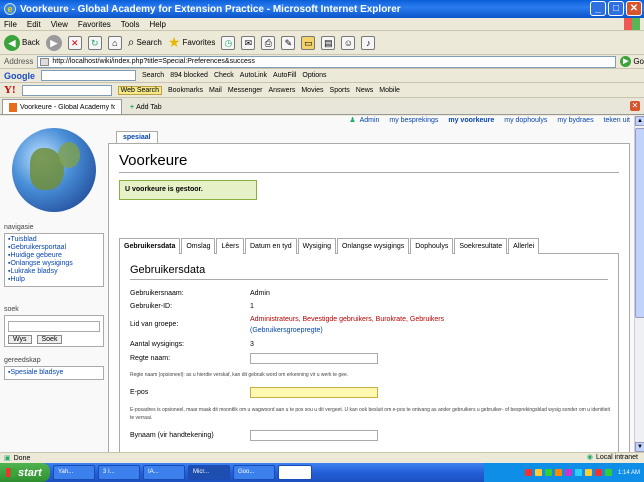 The width and height of the screenshot is (644, 482). I want to click on sidebar-item-help: Hulp, so click(54, 280).